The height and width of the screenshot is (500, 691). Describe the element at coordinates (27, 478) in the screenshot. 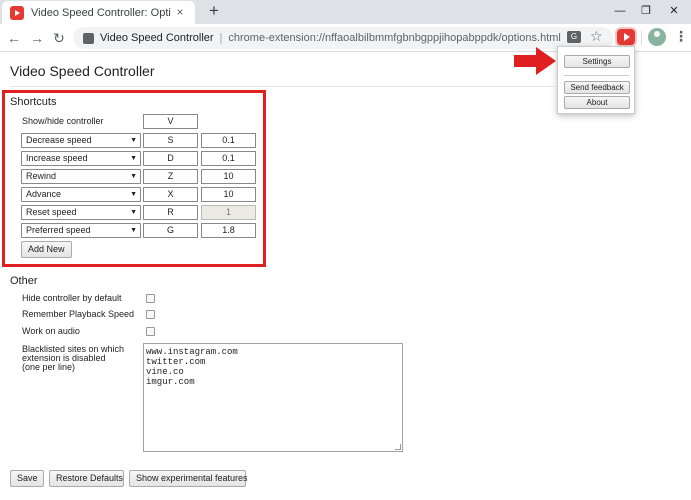

I see `save-button: Save` at that location.